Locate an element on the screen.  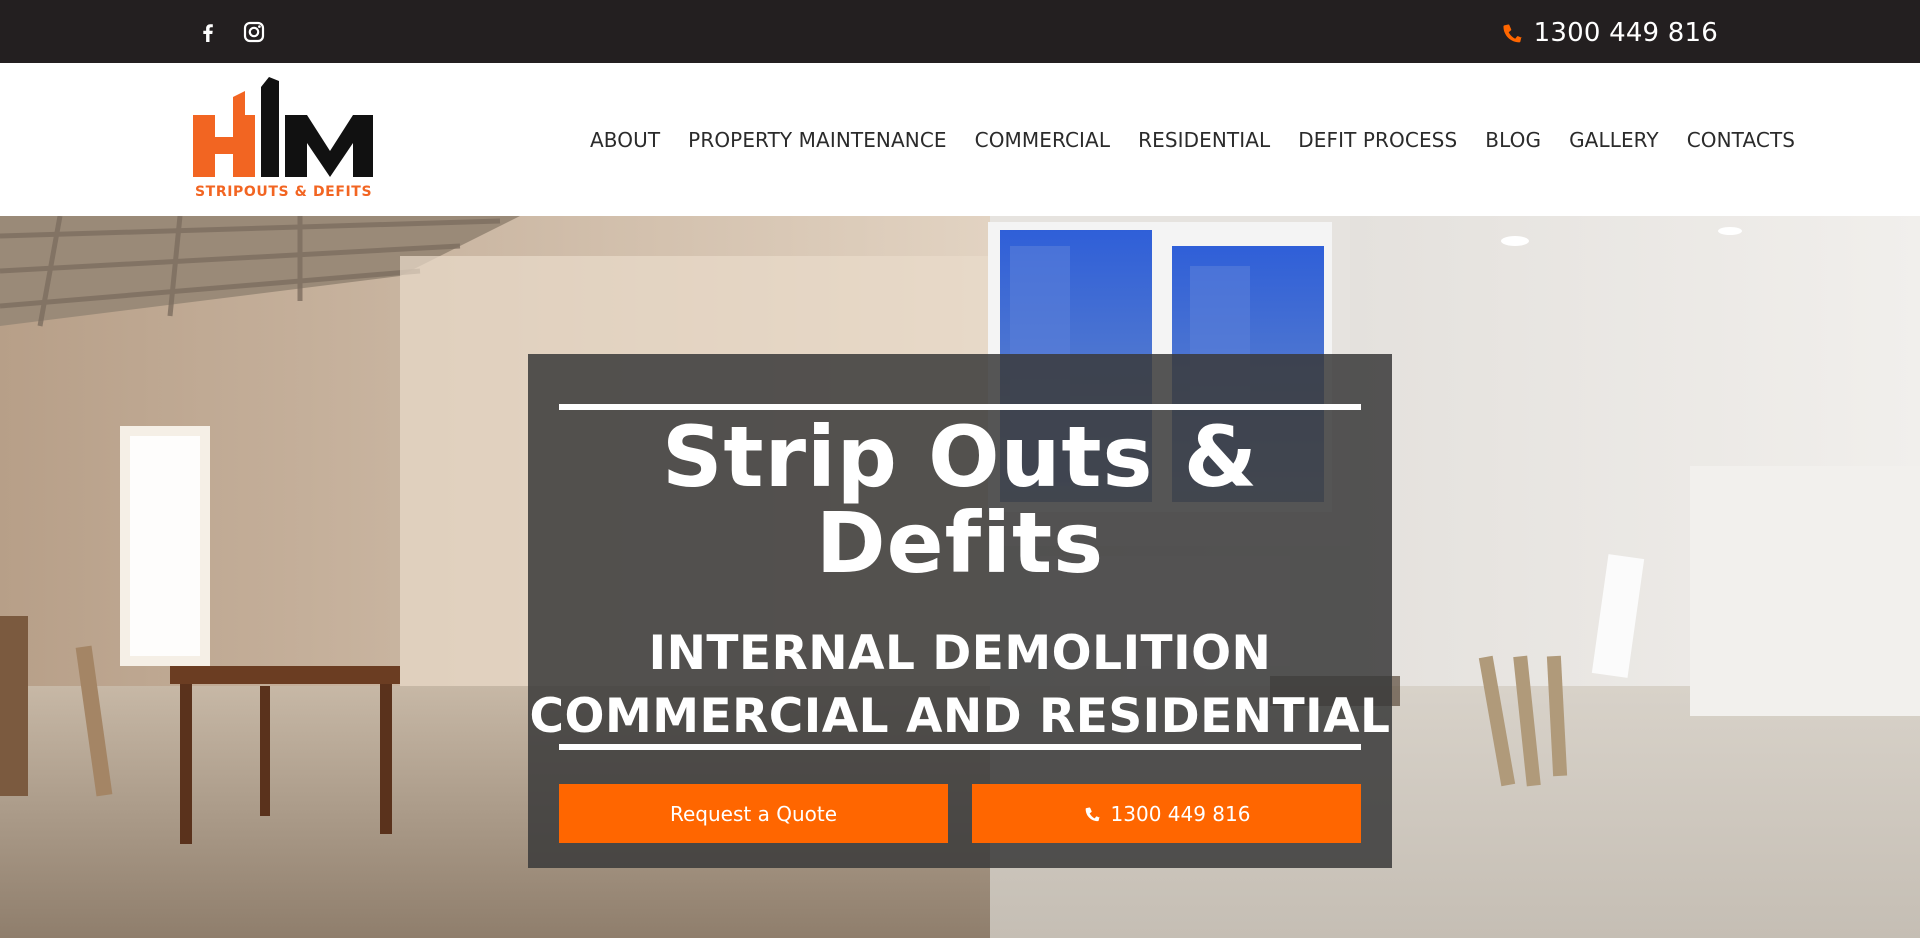
top-phone-number: 1300 449 816 is located at coordinates (1625, 33).